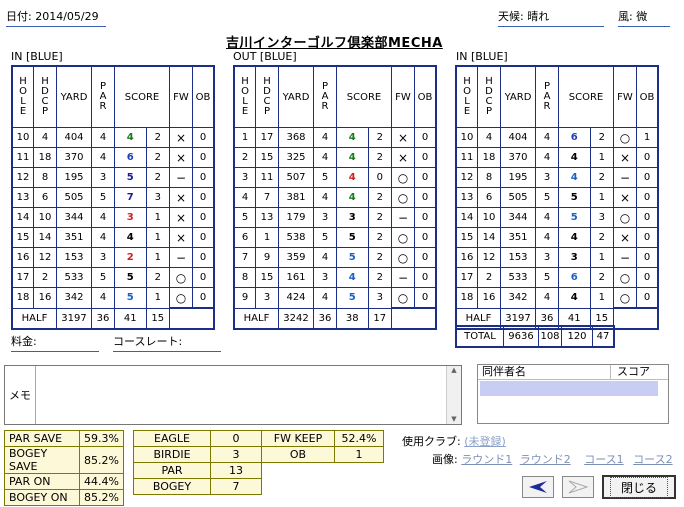 The height and width of the screenshot is (507, 684). What do you see at coordinates (639, 372) in the screenshot?
I see `companion-score-header: スコア` at bounding box center [639, 372].